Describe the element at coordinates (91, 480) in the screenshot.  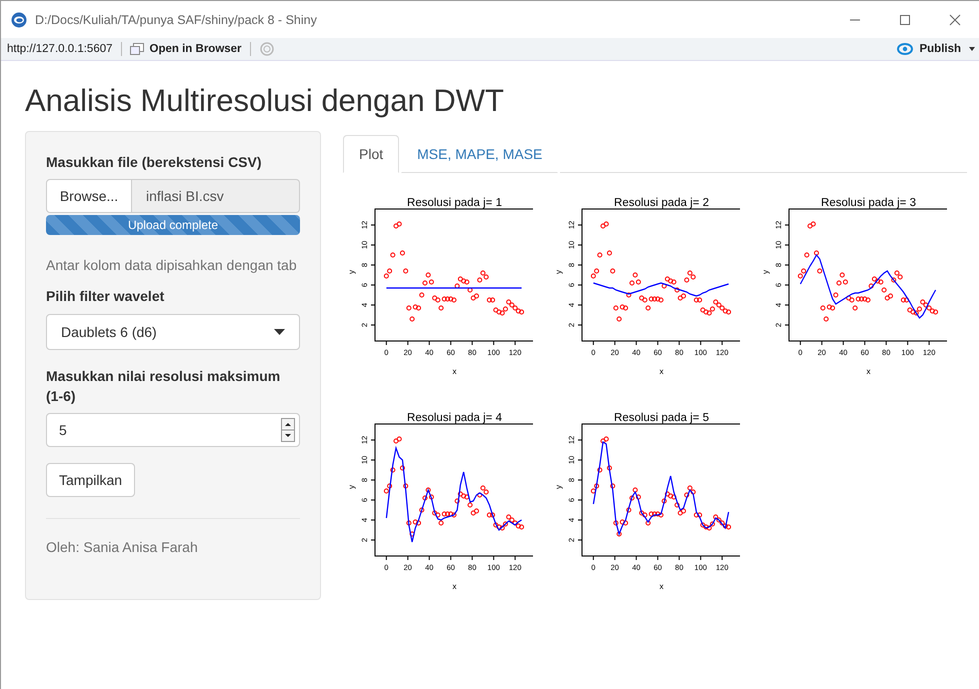
I see `submit-button: Tampilkan` at that location.